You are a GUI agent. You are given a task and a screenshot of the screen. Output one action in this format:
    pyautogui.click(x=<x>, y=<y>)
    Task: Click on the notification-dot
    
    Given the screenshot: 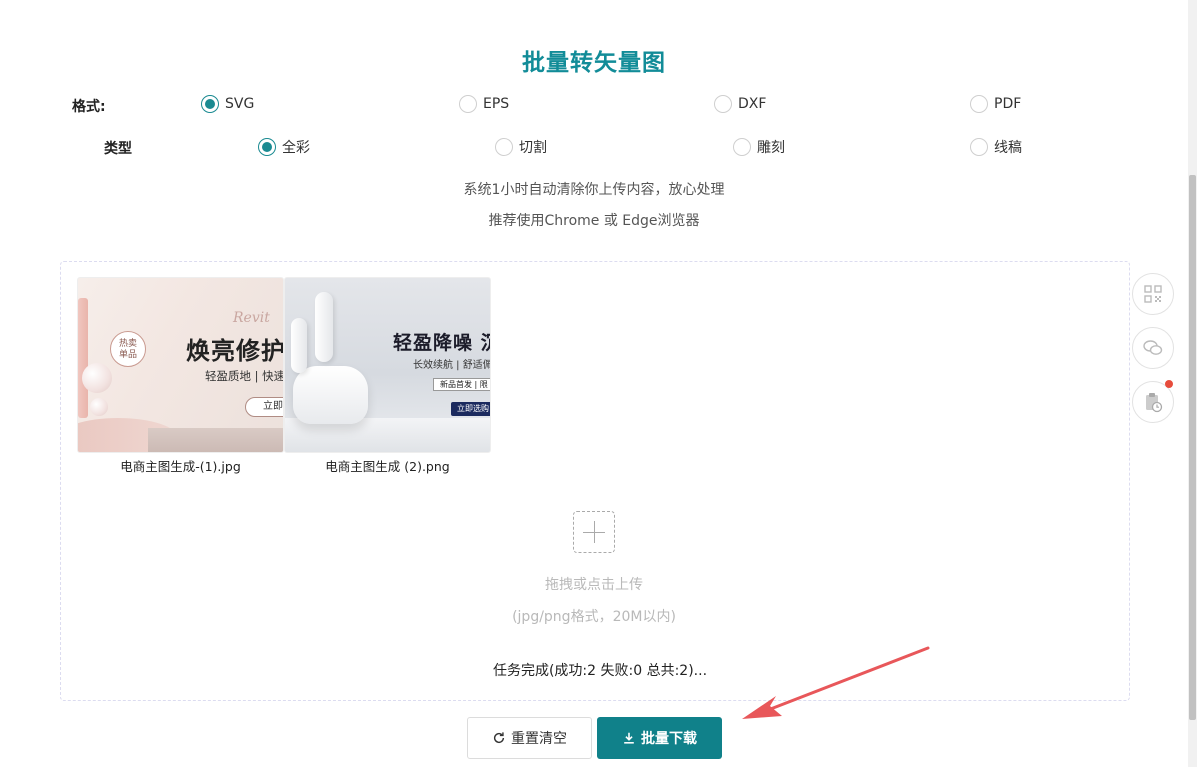 What is the action you would take?
    pyautogui.click(x=1169, y=384)
    